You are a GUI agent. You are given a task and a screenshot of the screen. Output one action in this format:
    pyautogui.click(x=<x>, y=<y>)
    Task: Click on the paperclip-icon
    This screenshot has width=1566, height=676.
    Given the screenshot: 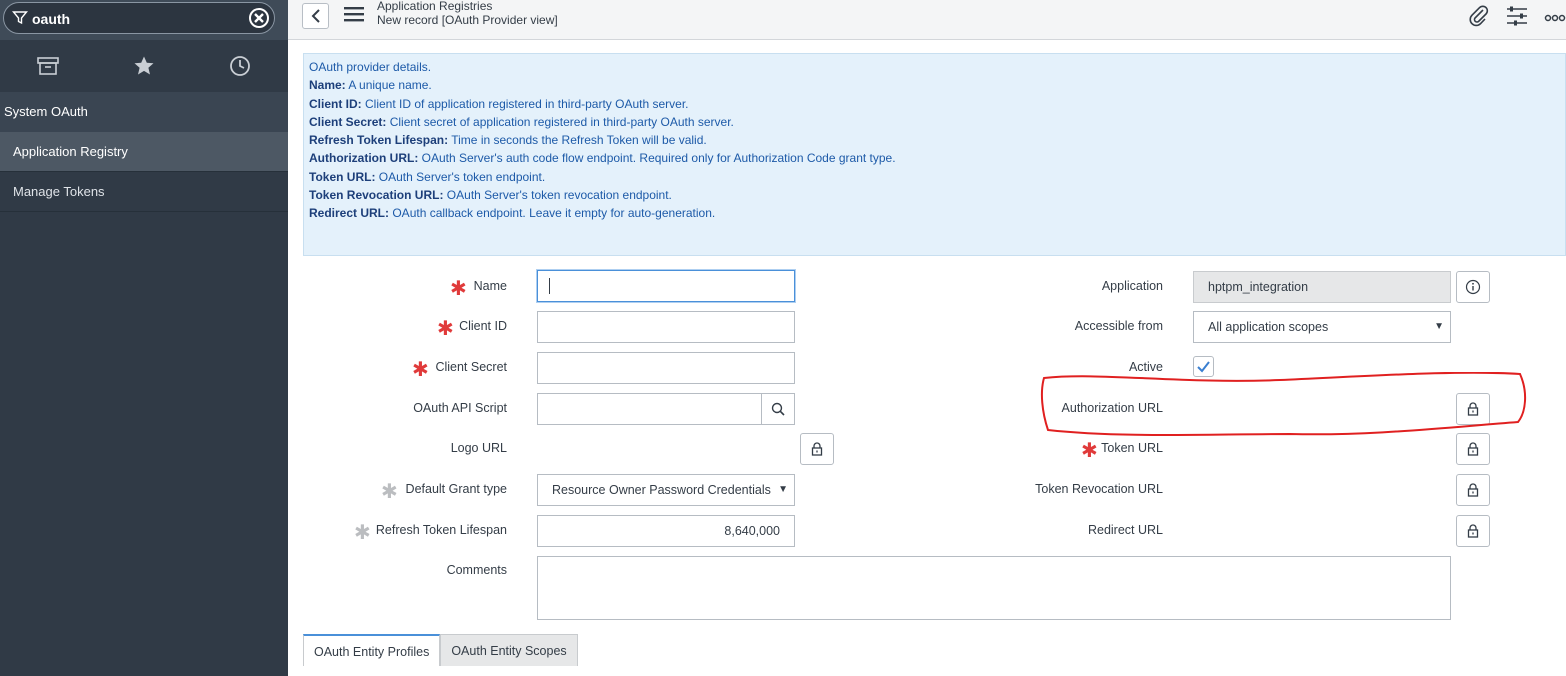 What is the action you would take?
    pyautogui.click(x=1479, y=16)
    